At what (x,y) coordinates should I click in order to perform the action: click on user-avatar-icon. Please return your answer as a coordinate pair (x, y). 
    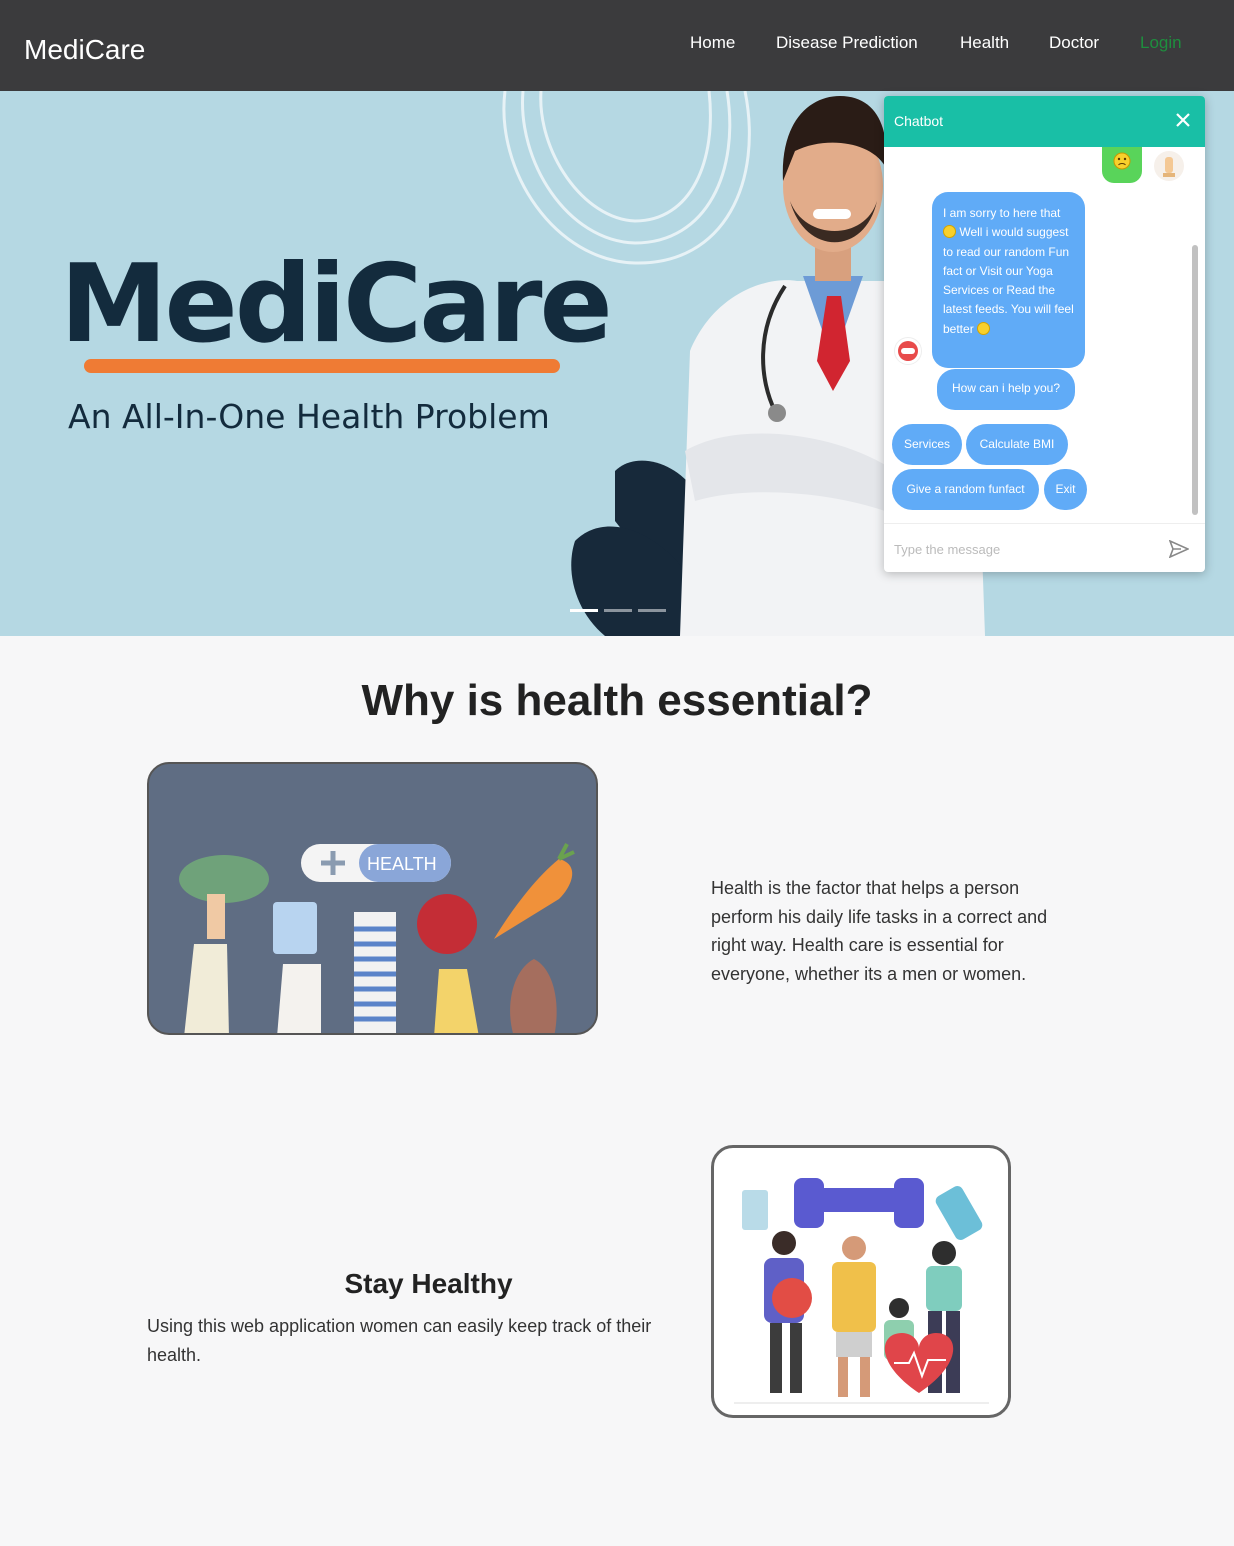
    Looking at the image, I should click on (1169, 166).